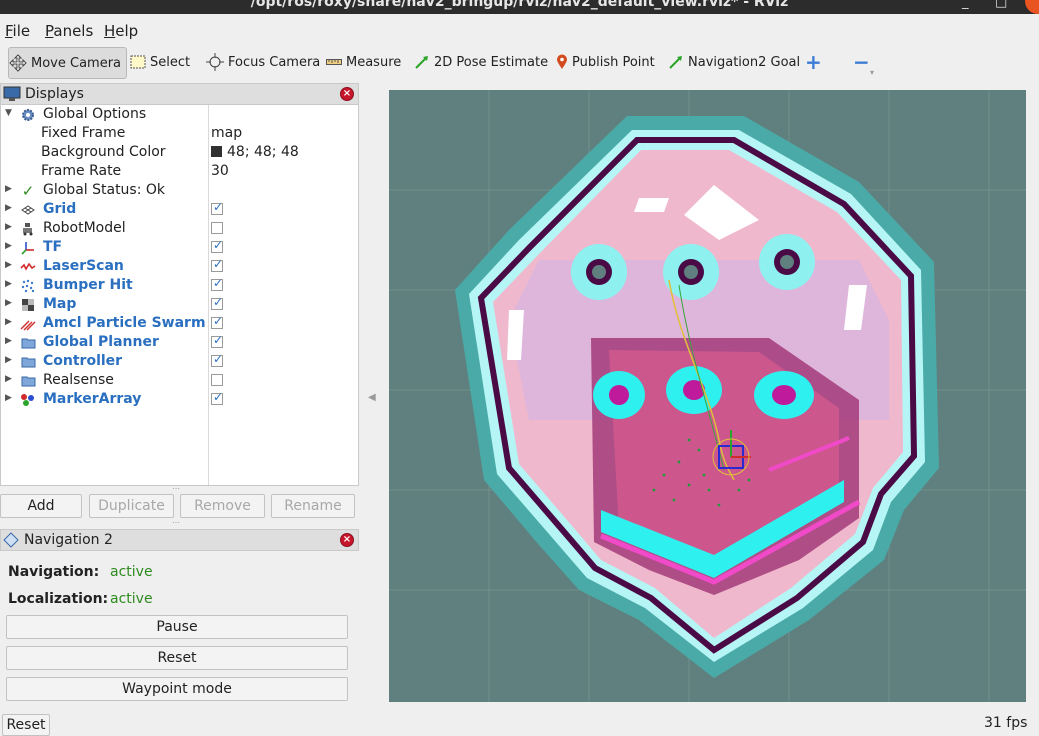 This screenshot has width=1039, height=736. Describe the element at coordinates (179, 285) in the screenshot. I see `tree-row-bumper-hit: ▶ Bumper Hit` at that location.